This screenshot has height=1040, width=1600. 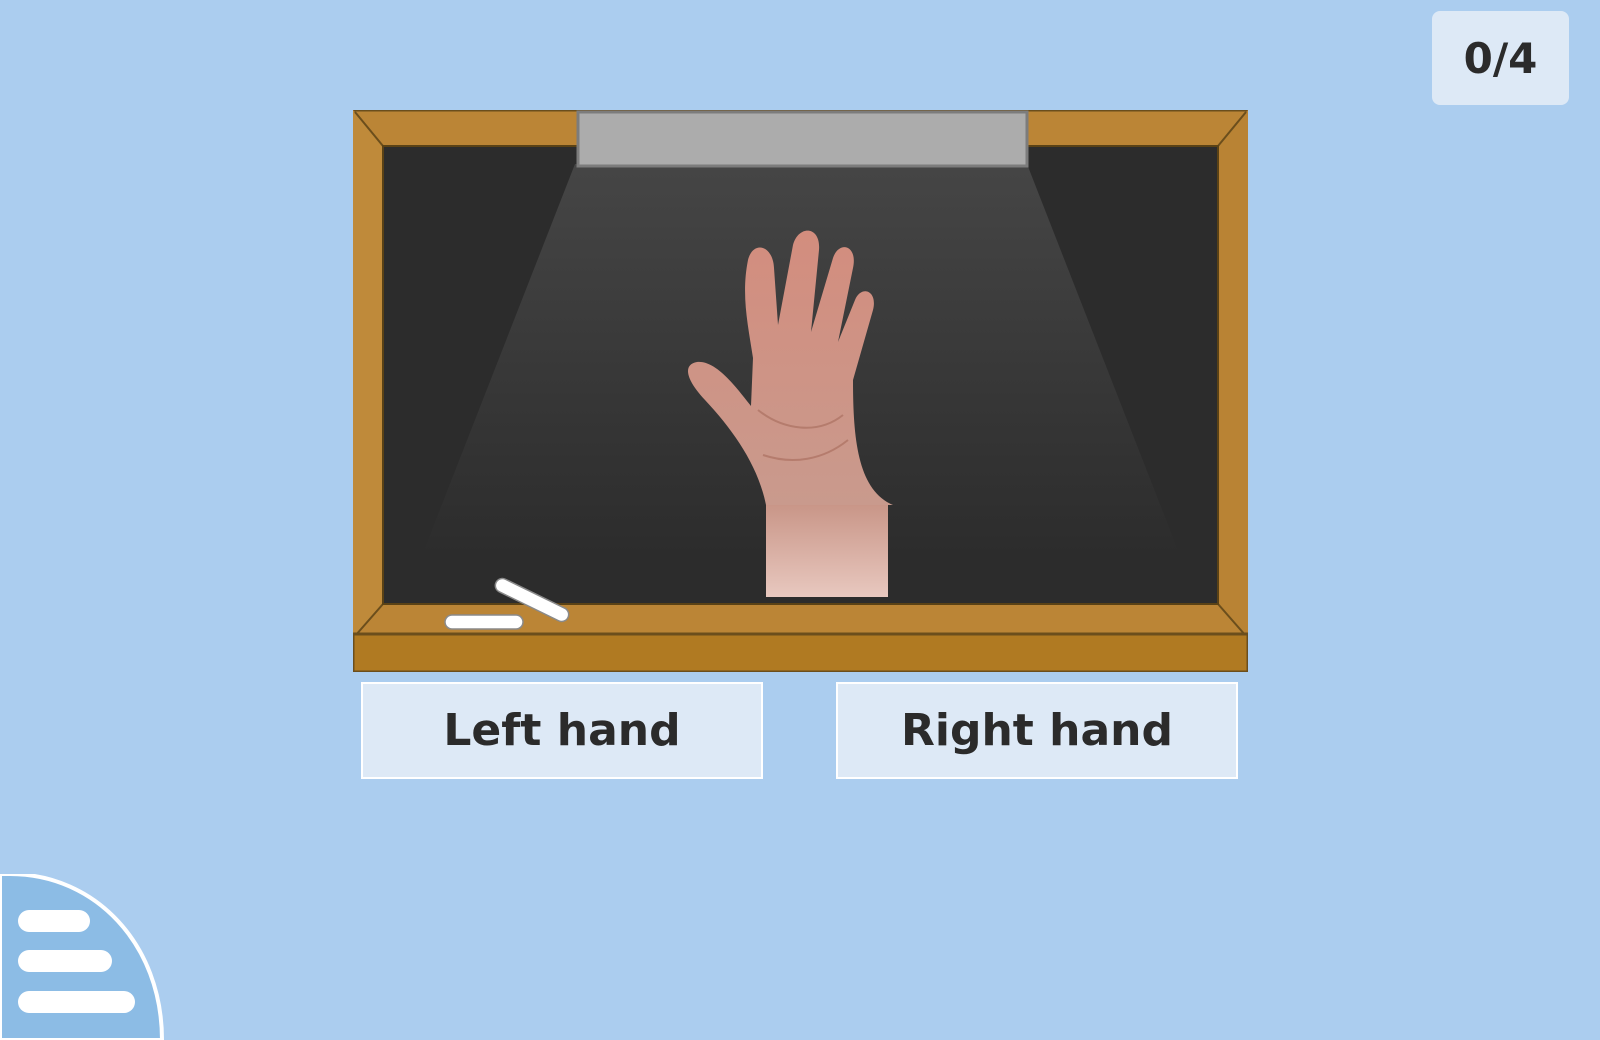 I want to click on right-hand-button: Right hand, so click(x=1037, y=730).